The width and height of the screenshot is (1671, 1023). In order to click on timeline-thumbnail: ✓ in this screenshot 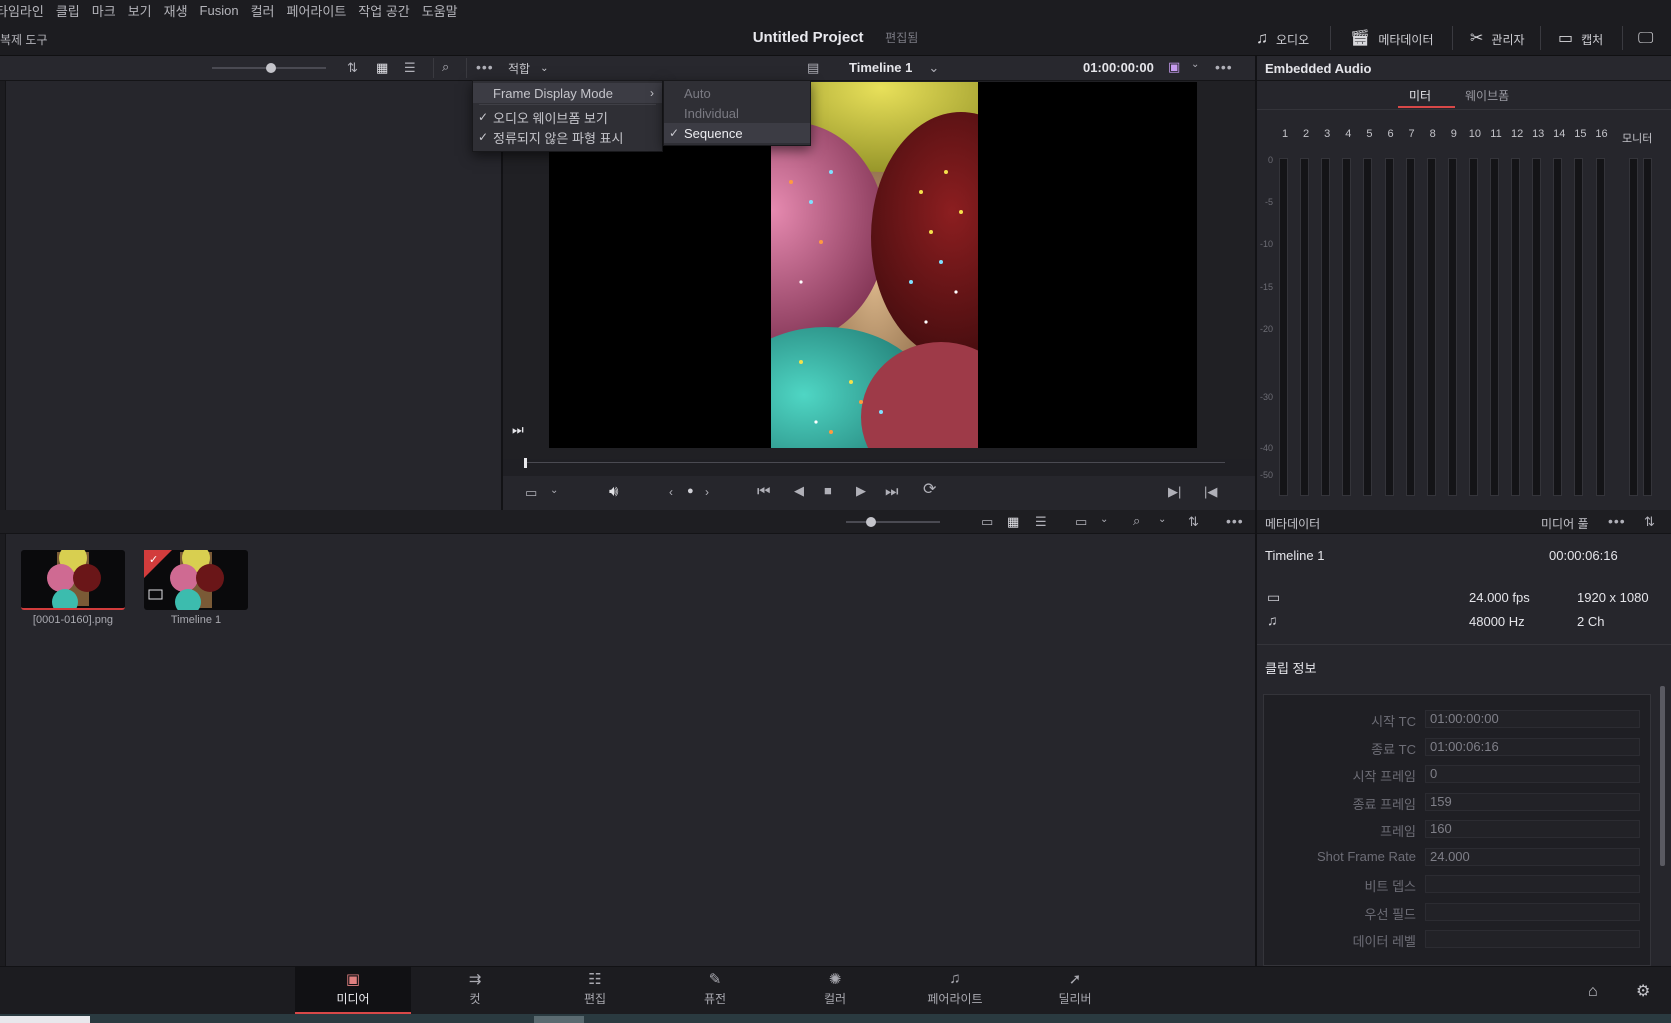, I will do `click(196, 579)`.